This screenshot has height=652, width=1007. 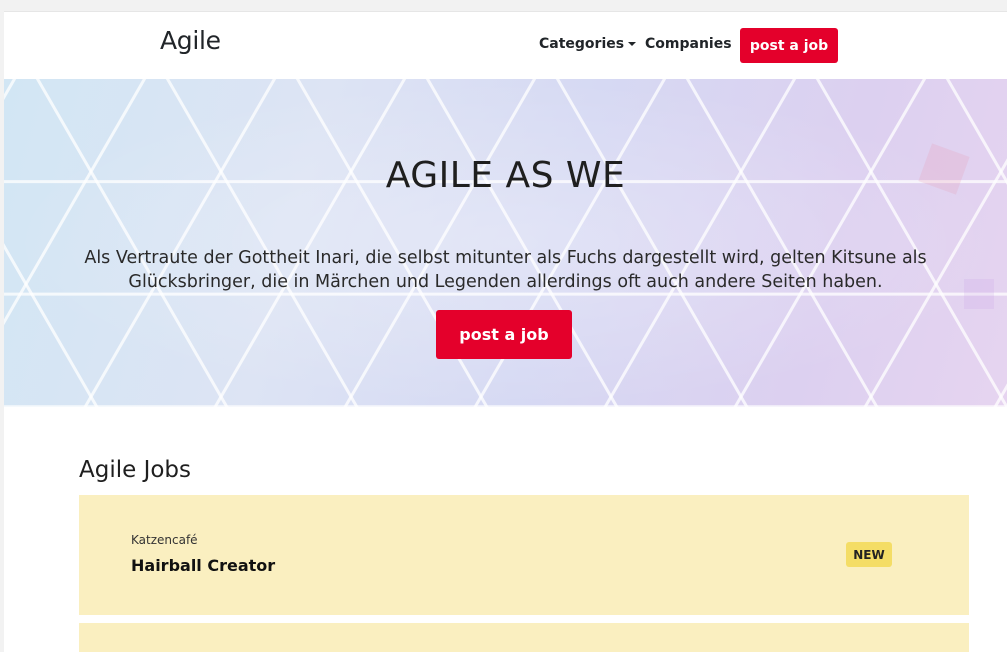 I want to click on categories-dropdown: Categories, so click(x=588, y=44).